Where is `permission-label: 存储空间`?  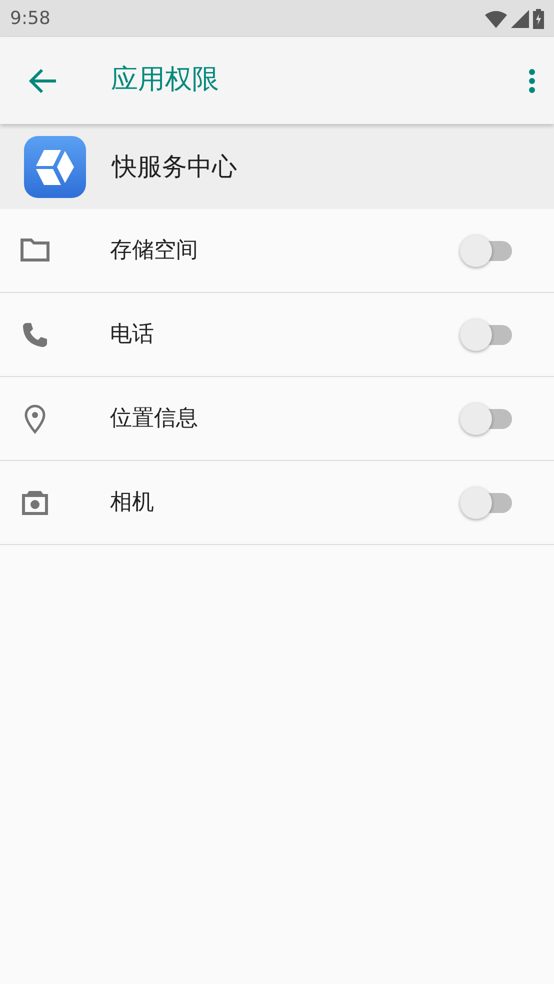
permission-label: 存储空间 is located at coordinates (154, 251).